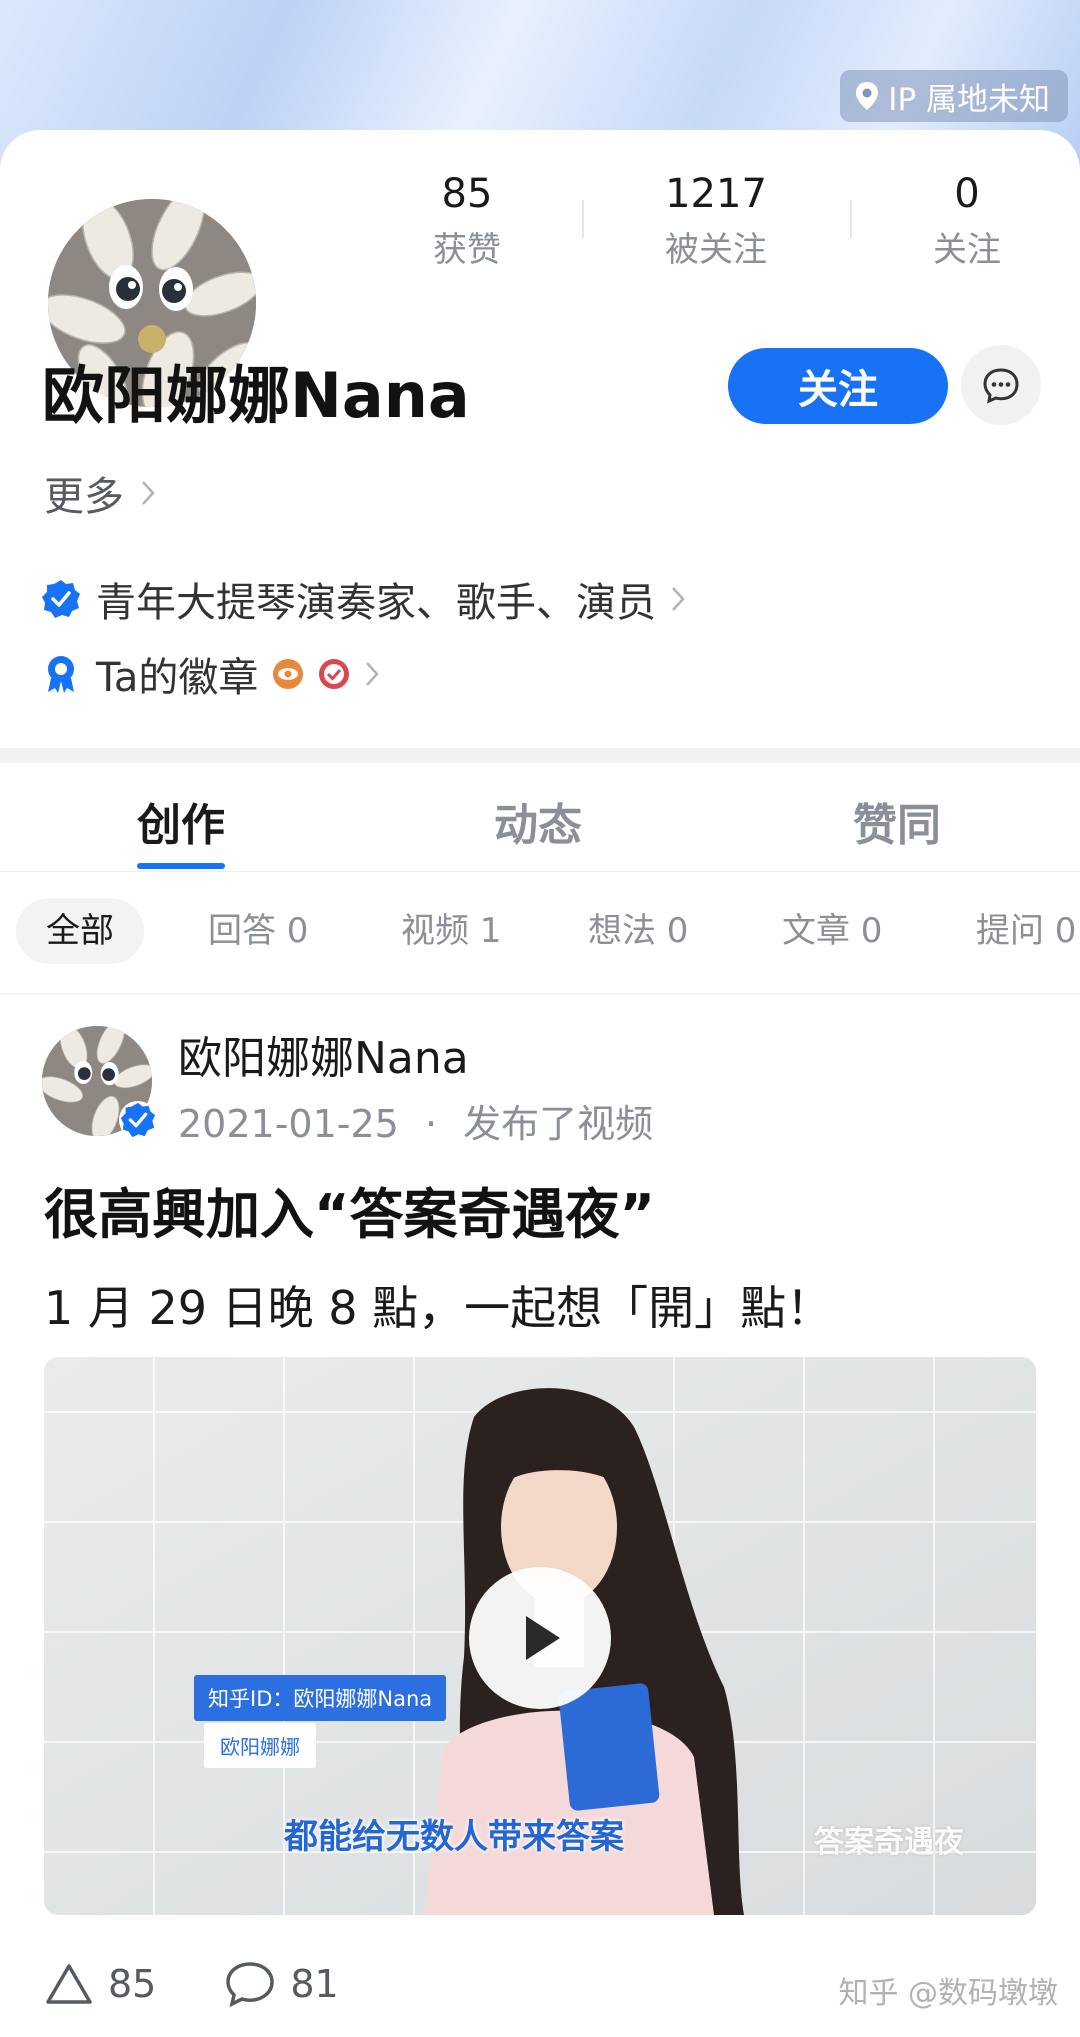 This screenshot has height=2037, width=1080. Describe the element at coordinates (967, 194) in the screenshot. I see `stat-value: 0` at that location.